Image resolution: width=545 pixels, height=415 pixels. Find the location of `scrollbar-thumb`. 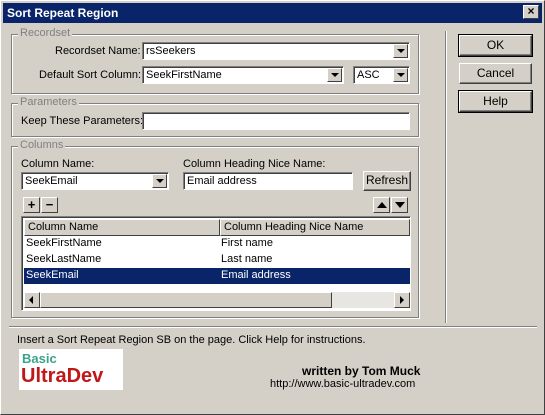

scrollbar-thumb is located at coordinates (186, 300).